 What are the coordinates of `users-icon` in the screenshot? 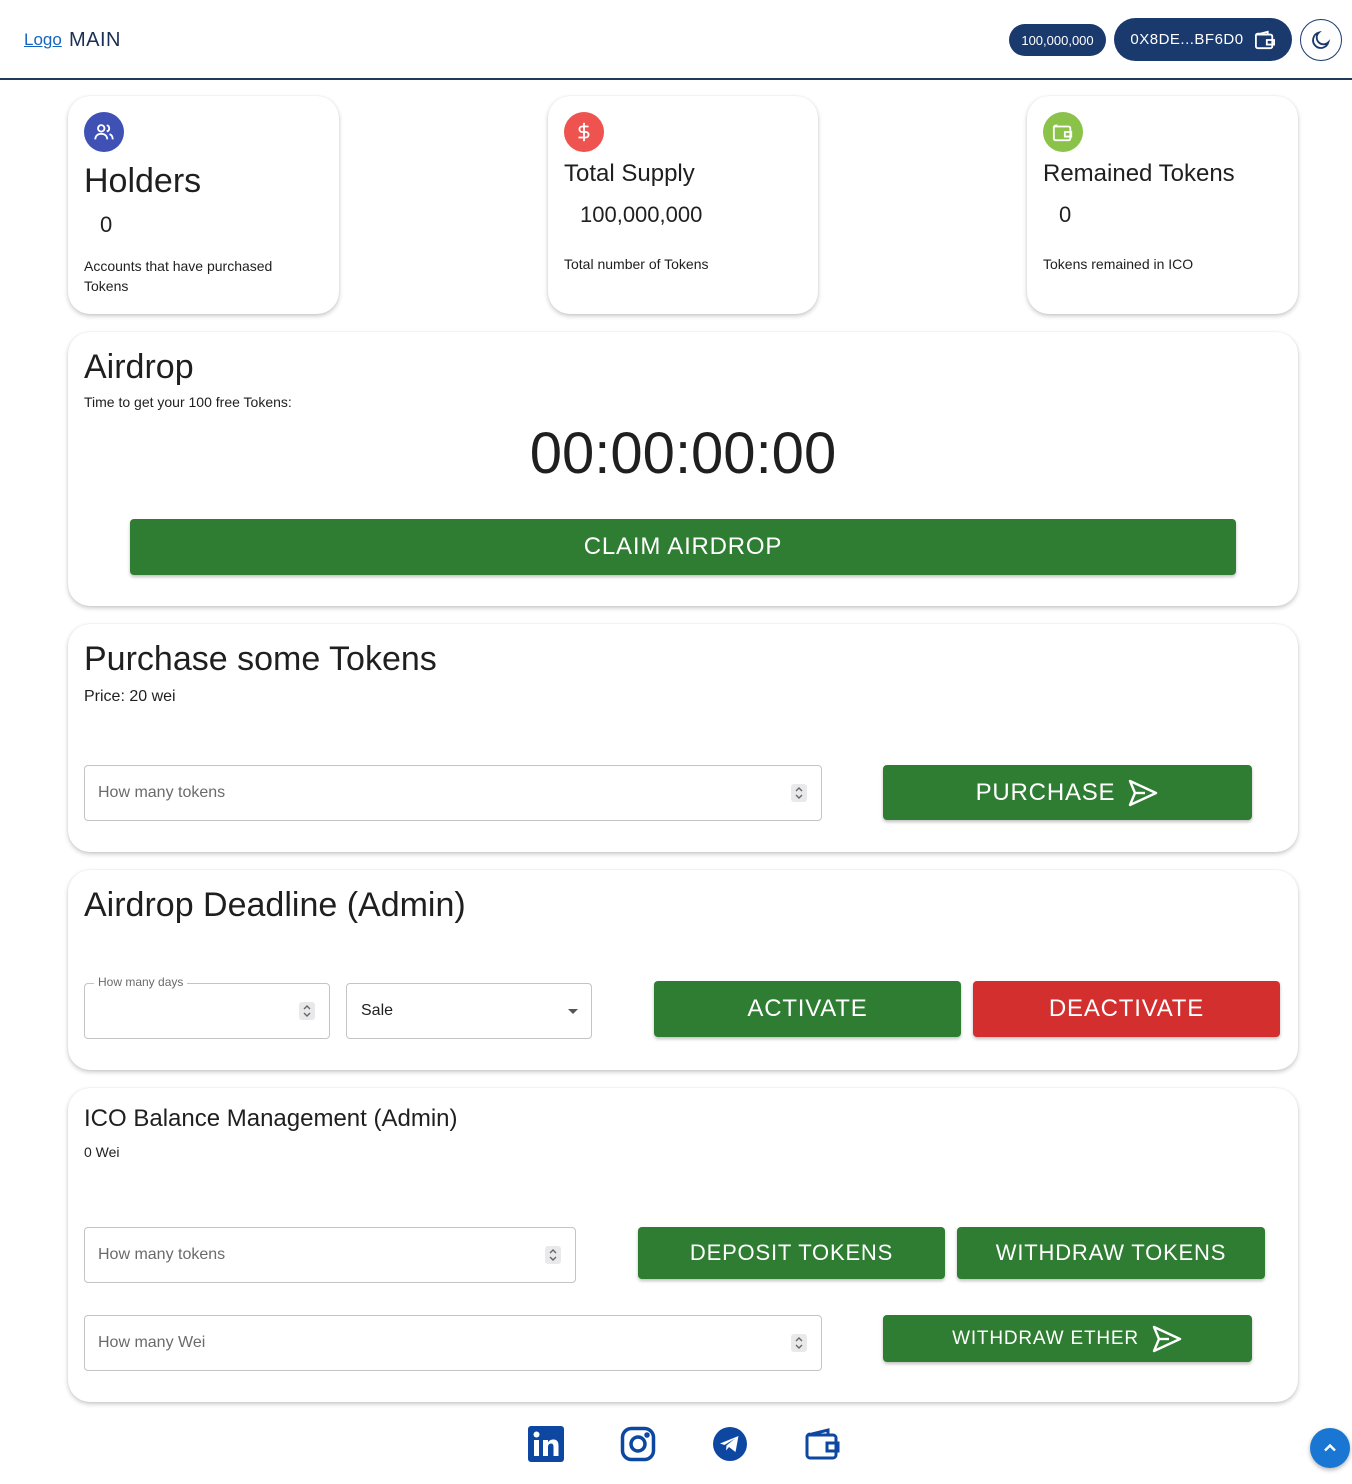 It's located at (104, 132).